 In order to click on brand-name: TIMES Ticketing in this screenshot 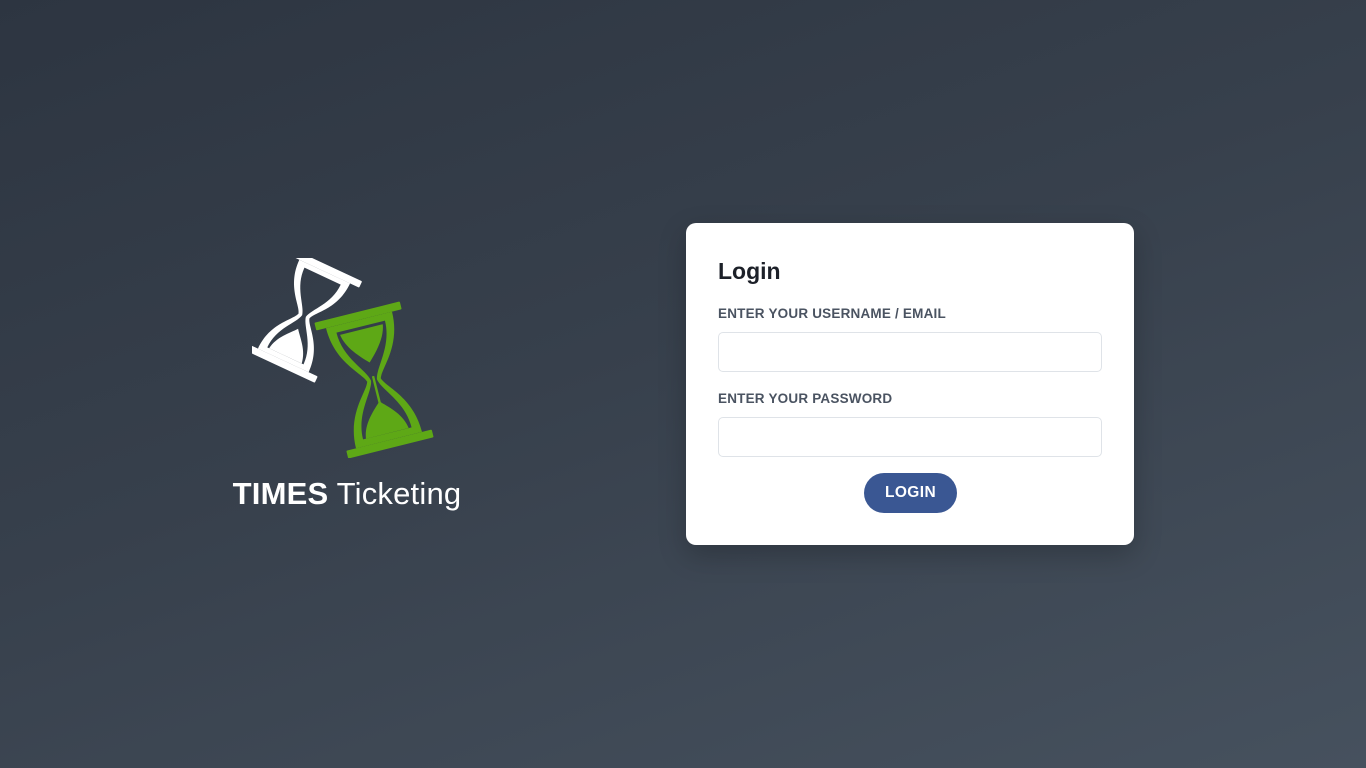, I will do `click(347, 494)`.